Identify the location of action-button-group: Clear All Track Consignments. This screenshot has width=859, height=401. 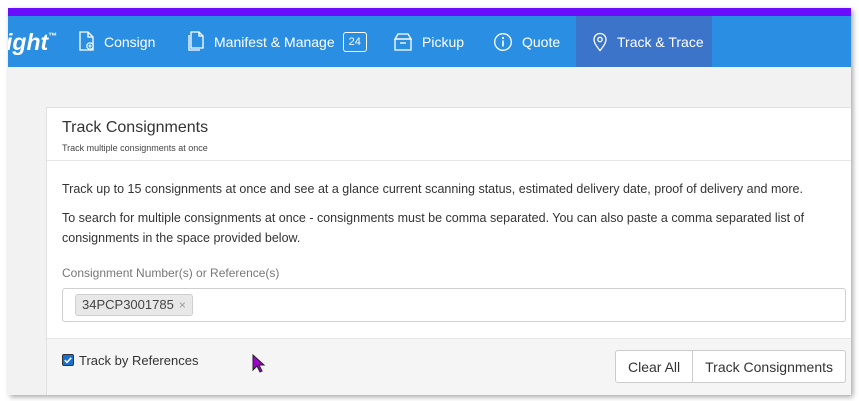
(730, 366).